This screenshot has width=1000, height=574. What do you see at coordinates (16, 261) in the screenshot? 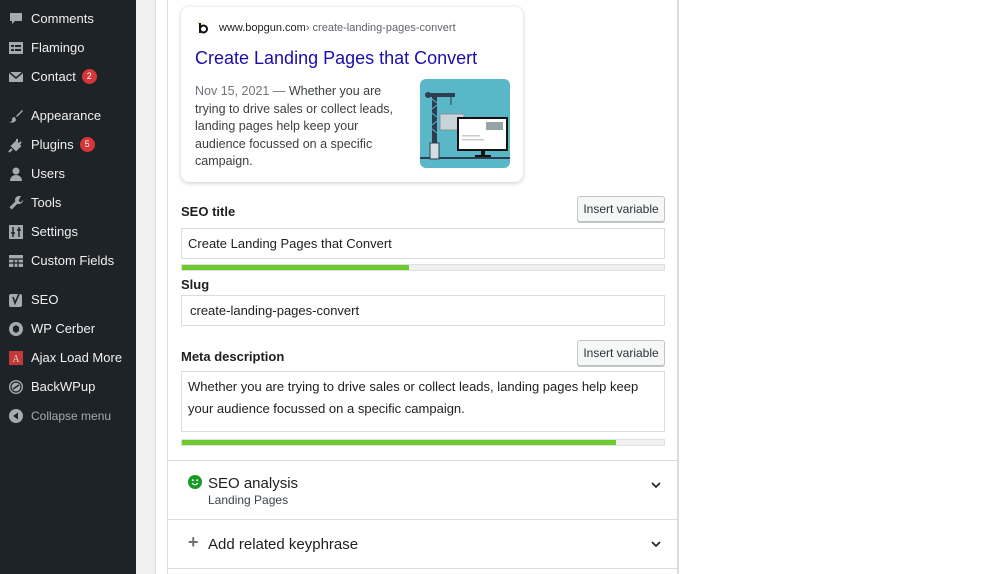
I see `table-icon` at bounding box center [16, 261].